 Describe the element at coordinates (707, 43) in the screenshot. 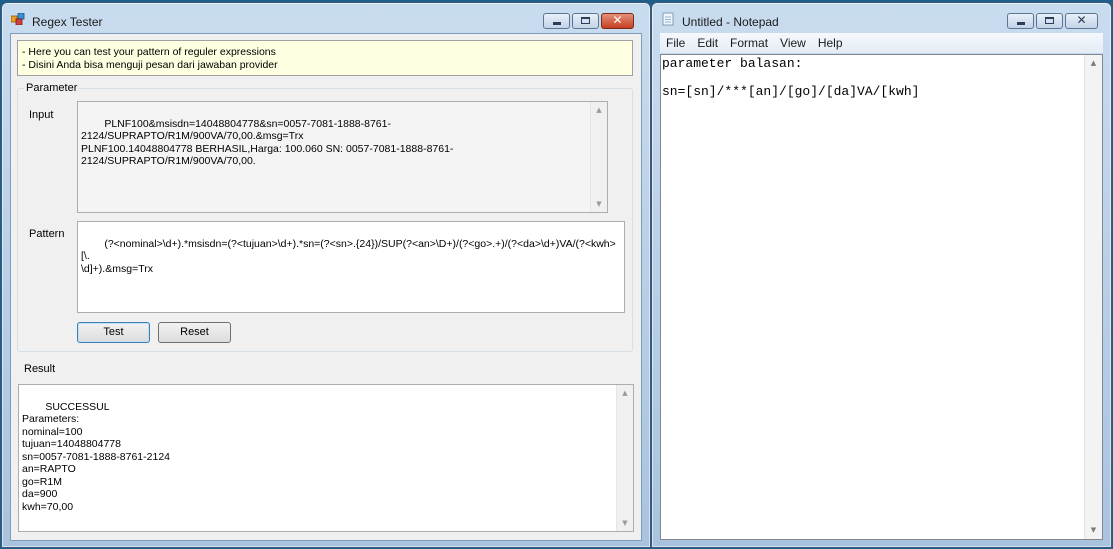

I see `menu-edit: Edit` at that location.